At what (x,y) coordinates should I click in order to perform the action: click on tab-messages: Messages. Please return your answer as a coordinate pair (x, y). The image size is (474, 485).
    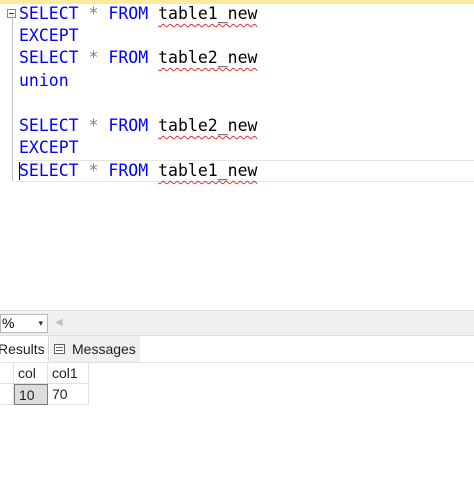
    Looking at the image, I should click on (95, 349).